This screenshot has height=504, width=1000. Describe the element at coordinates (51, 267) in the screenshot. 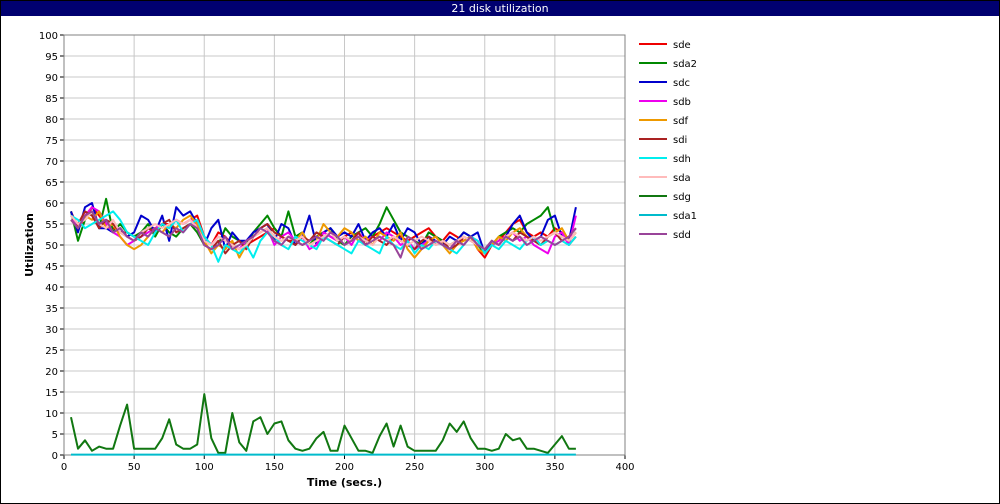

I see `y-tick-label: 45` at that location.